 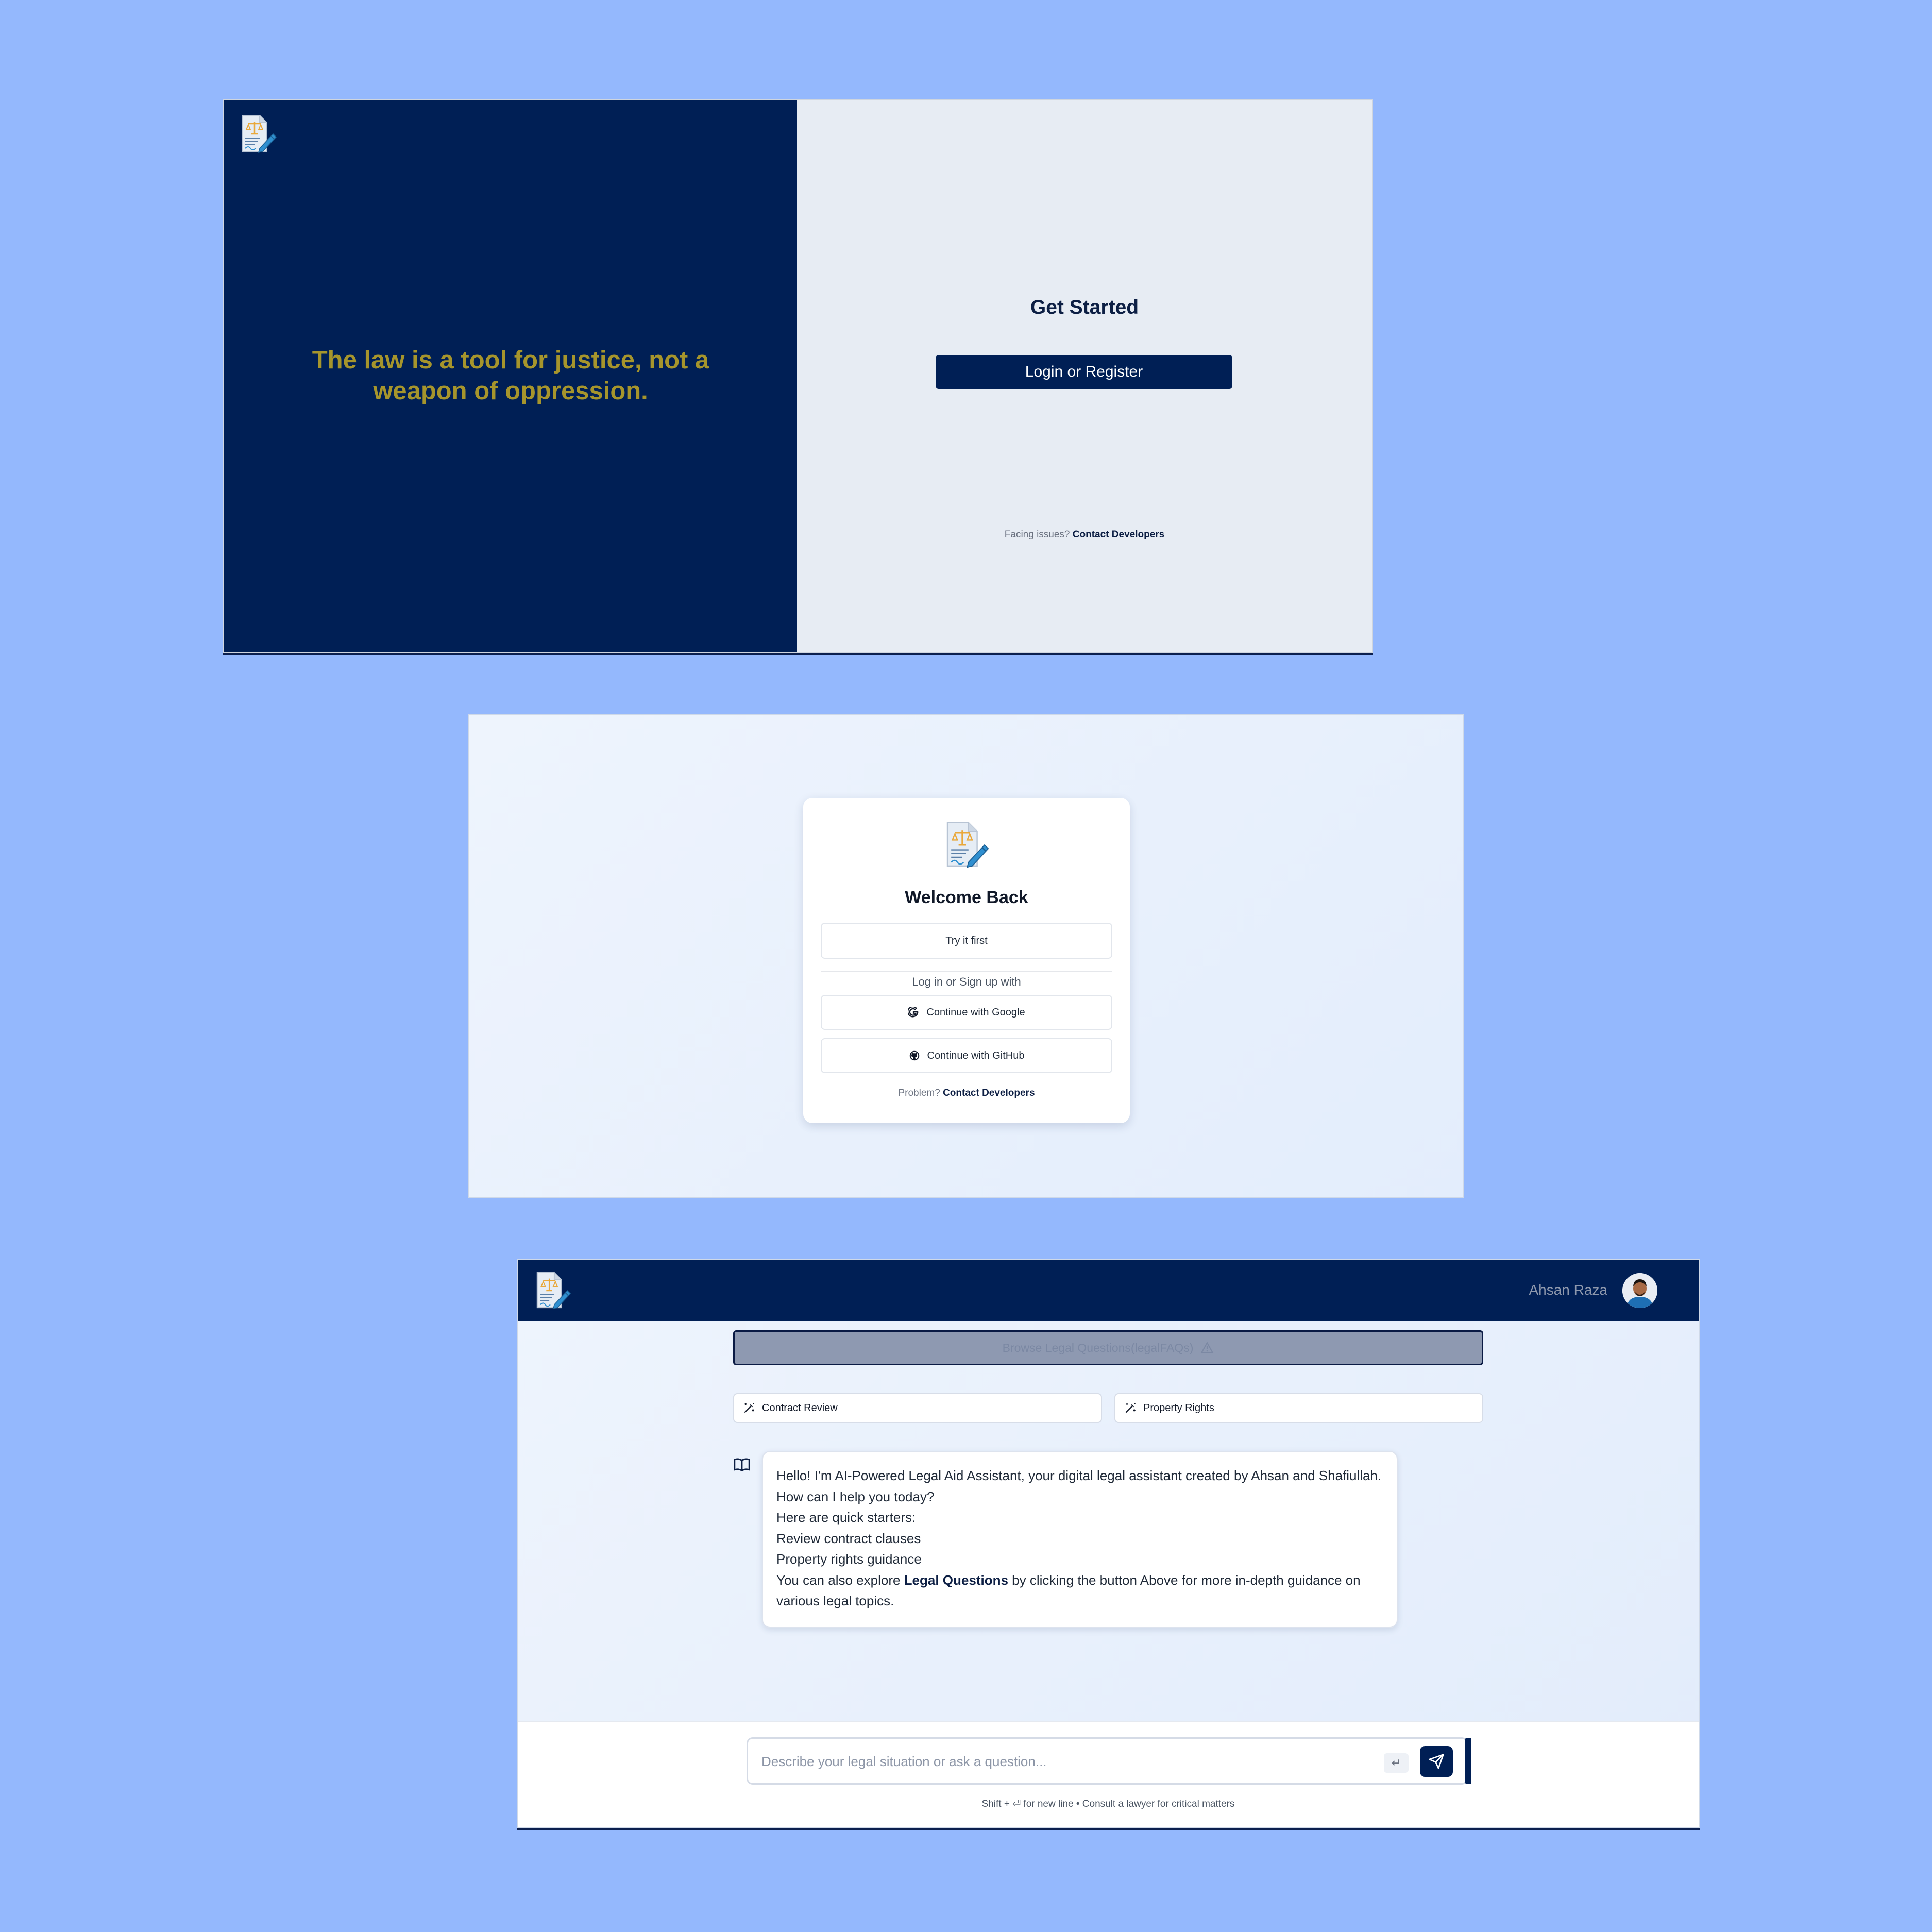 What do you see at coordinates (848, 1538) in the screenshot?
I see `message-line: Review contract clauses` at bounding box center [848, 1538].